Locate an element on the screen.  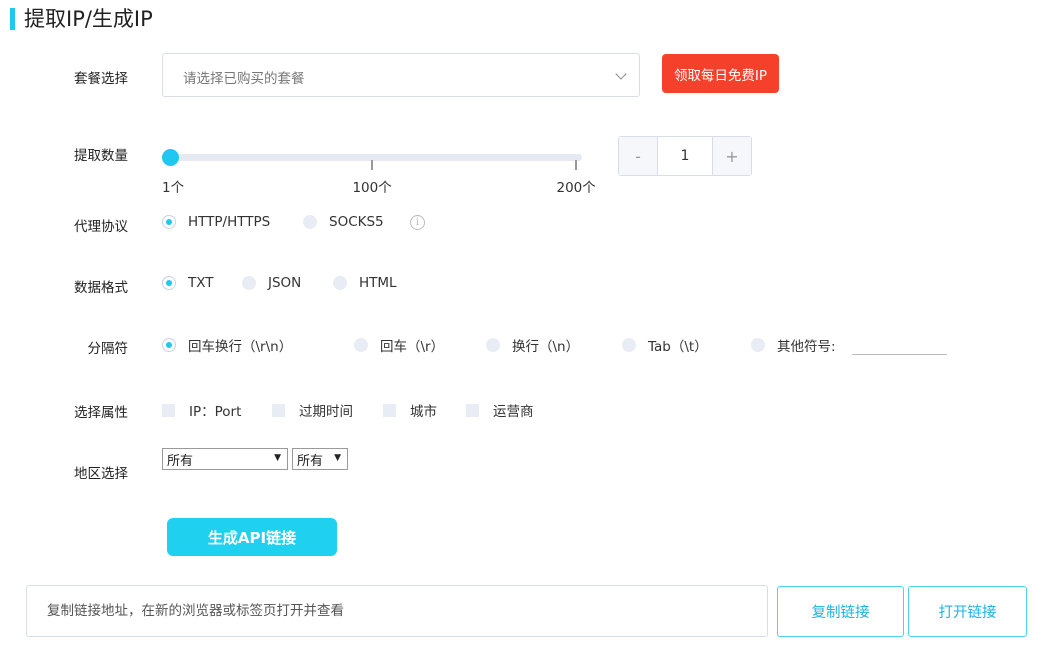
quantity-slider-handle is located at coordinates (170, 157).